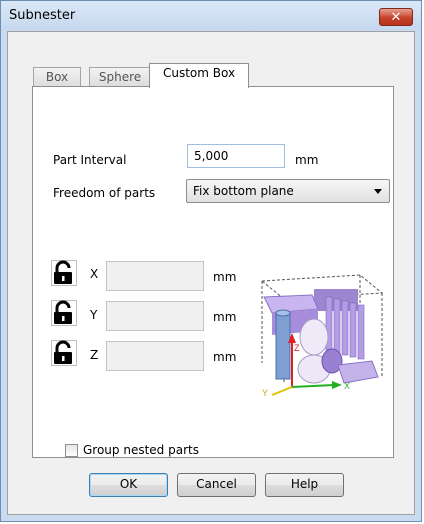 The height and width of the screenshot is (524, 424). Describe the element at coordinates (307, 160) in the screenshot. I see `part-interval-unit: mm` at that location.